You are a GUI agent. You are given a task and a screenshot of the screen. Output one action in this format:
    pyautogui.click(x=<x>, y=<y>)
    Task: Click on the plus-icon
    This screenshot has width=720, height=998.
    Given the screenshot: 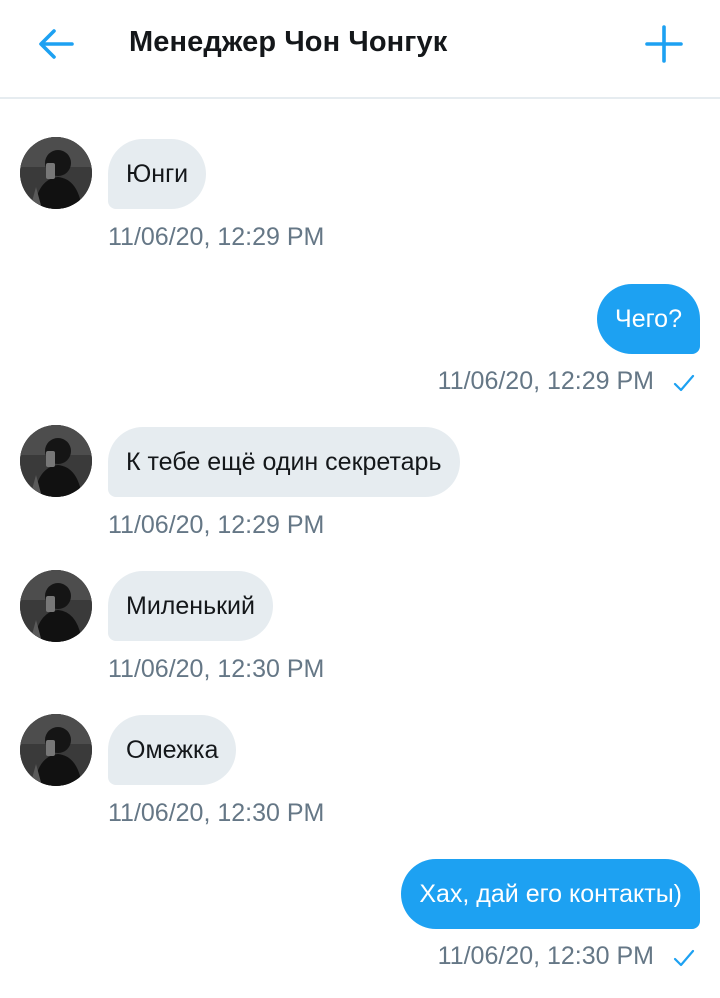 What is the action you would take?
    pyautogui.click(x=664, y=44)
    